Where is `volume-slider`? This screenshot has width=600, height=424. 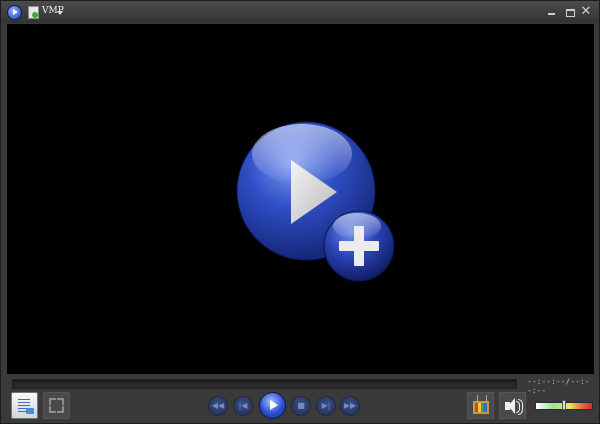
volume-slider is located at coordinates (564, 405).